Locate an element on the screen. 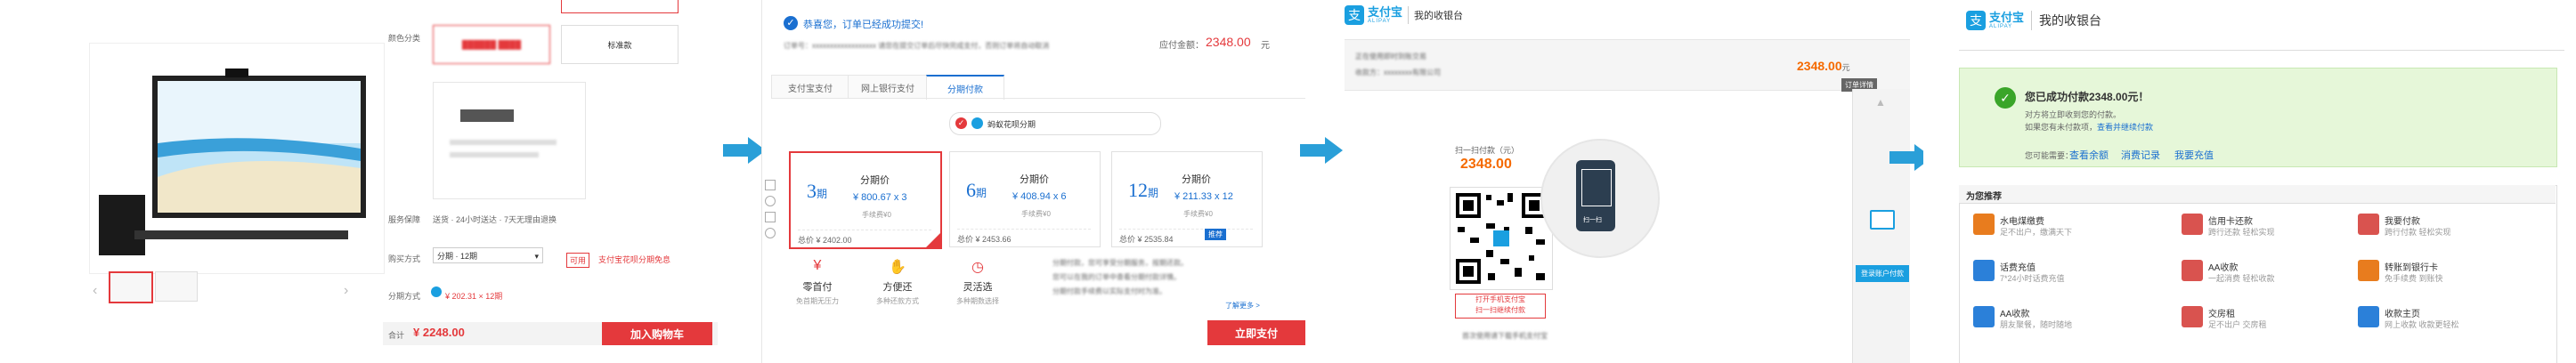 The height and width of the screenshot is (363, 2576). qty-label: 购买方式 is located at coordinates (404, 258).